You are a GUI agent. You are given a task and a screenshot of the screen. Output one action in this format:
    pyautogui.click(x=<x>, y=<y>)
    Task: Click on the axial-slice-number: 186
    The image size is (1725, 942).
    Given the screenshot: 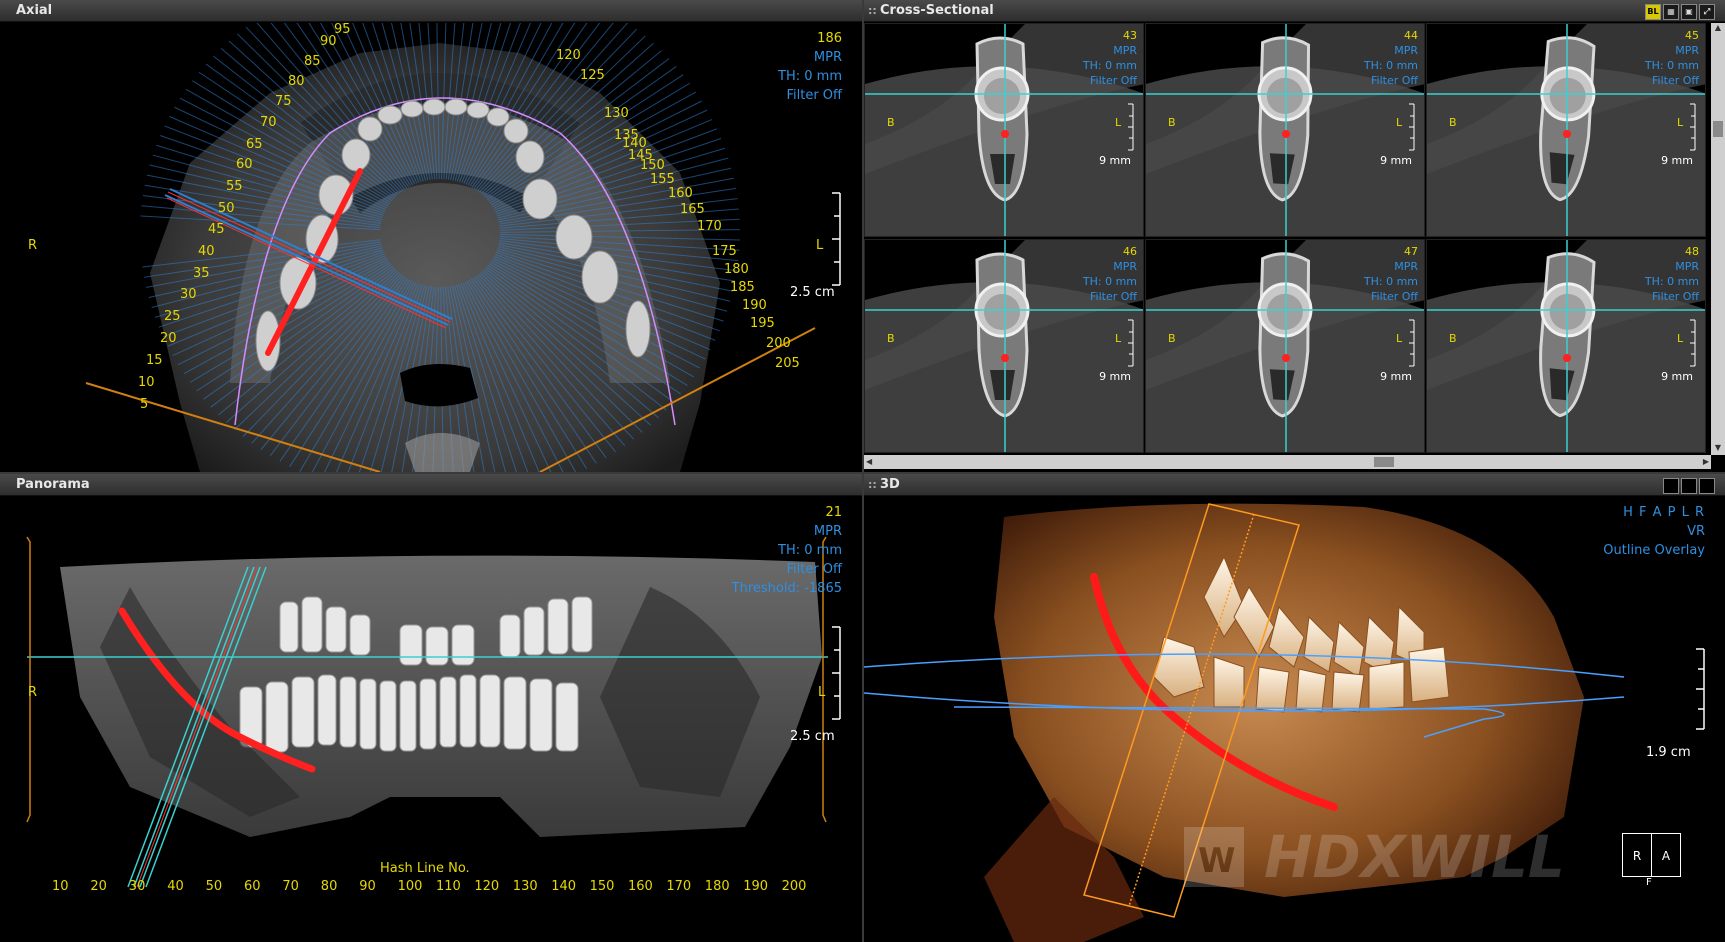 What is the action you would take?
    pyautogui.click(x=829, y=38)
    